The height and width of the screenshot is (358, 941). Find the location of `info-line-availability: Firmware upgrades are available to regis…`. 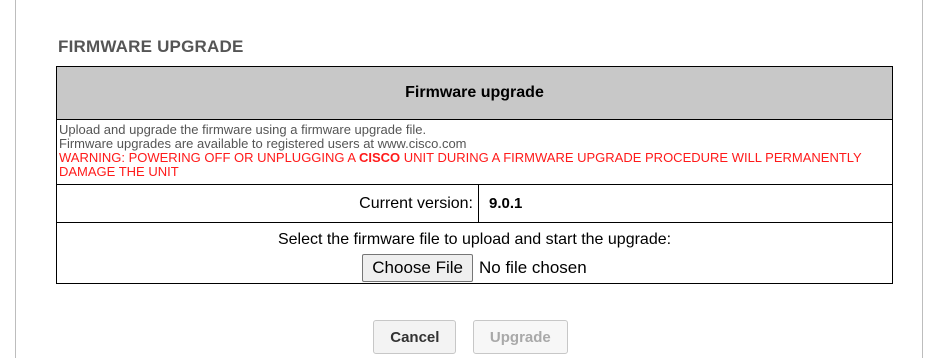

info-line-availability: Firmware upgrades are available to regis… is located at coordinates (263, 143).